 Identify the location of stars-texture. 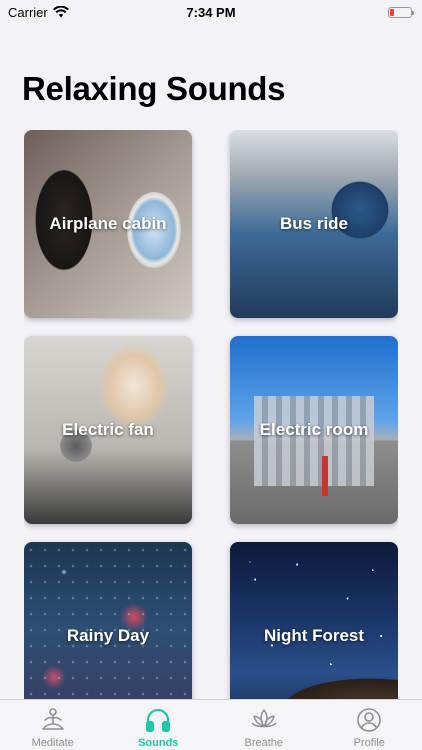
(314, 620).